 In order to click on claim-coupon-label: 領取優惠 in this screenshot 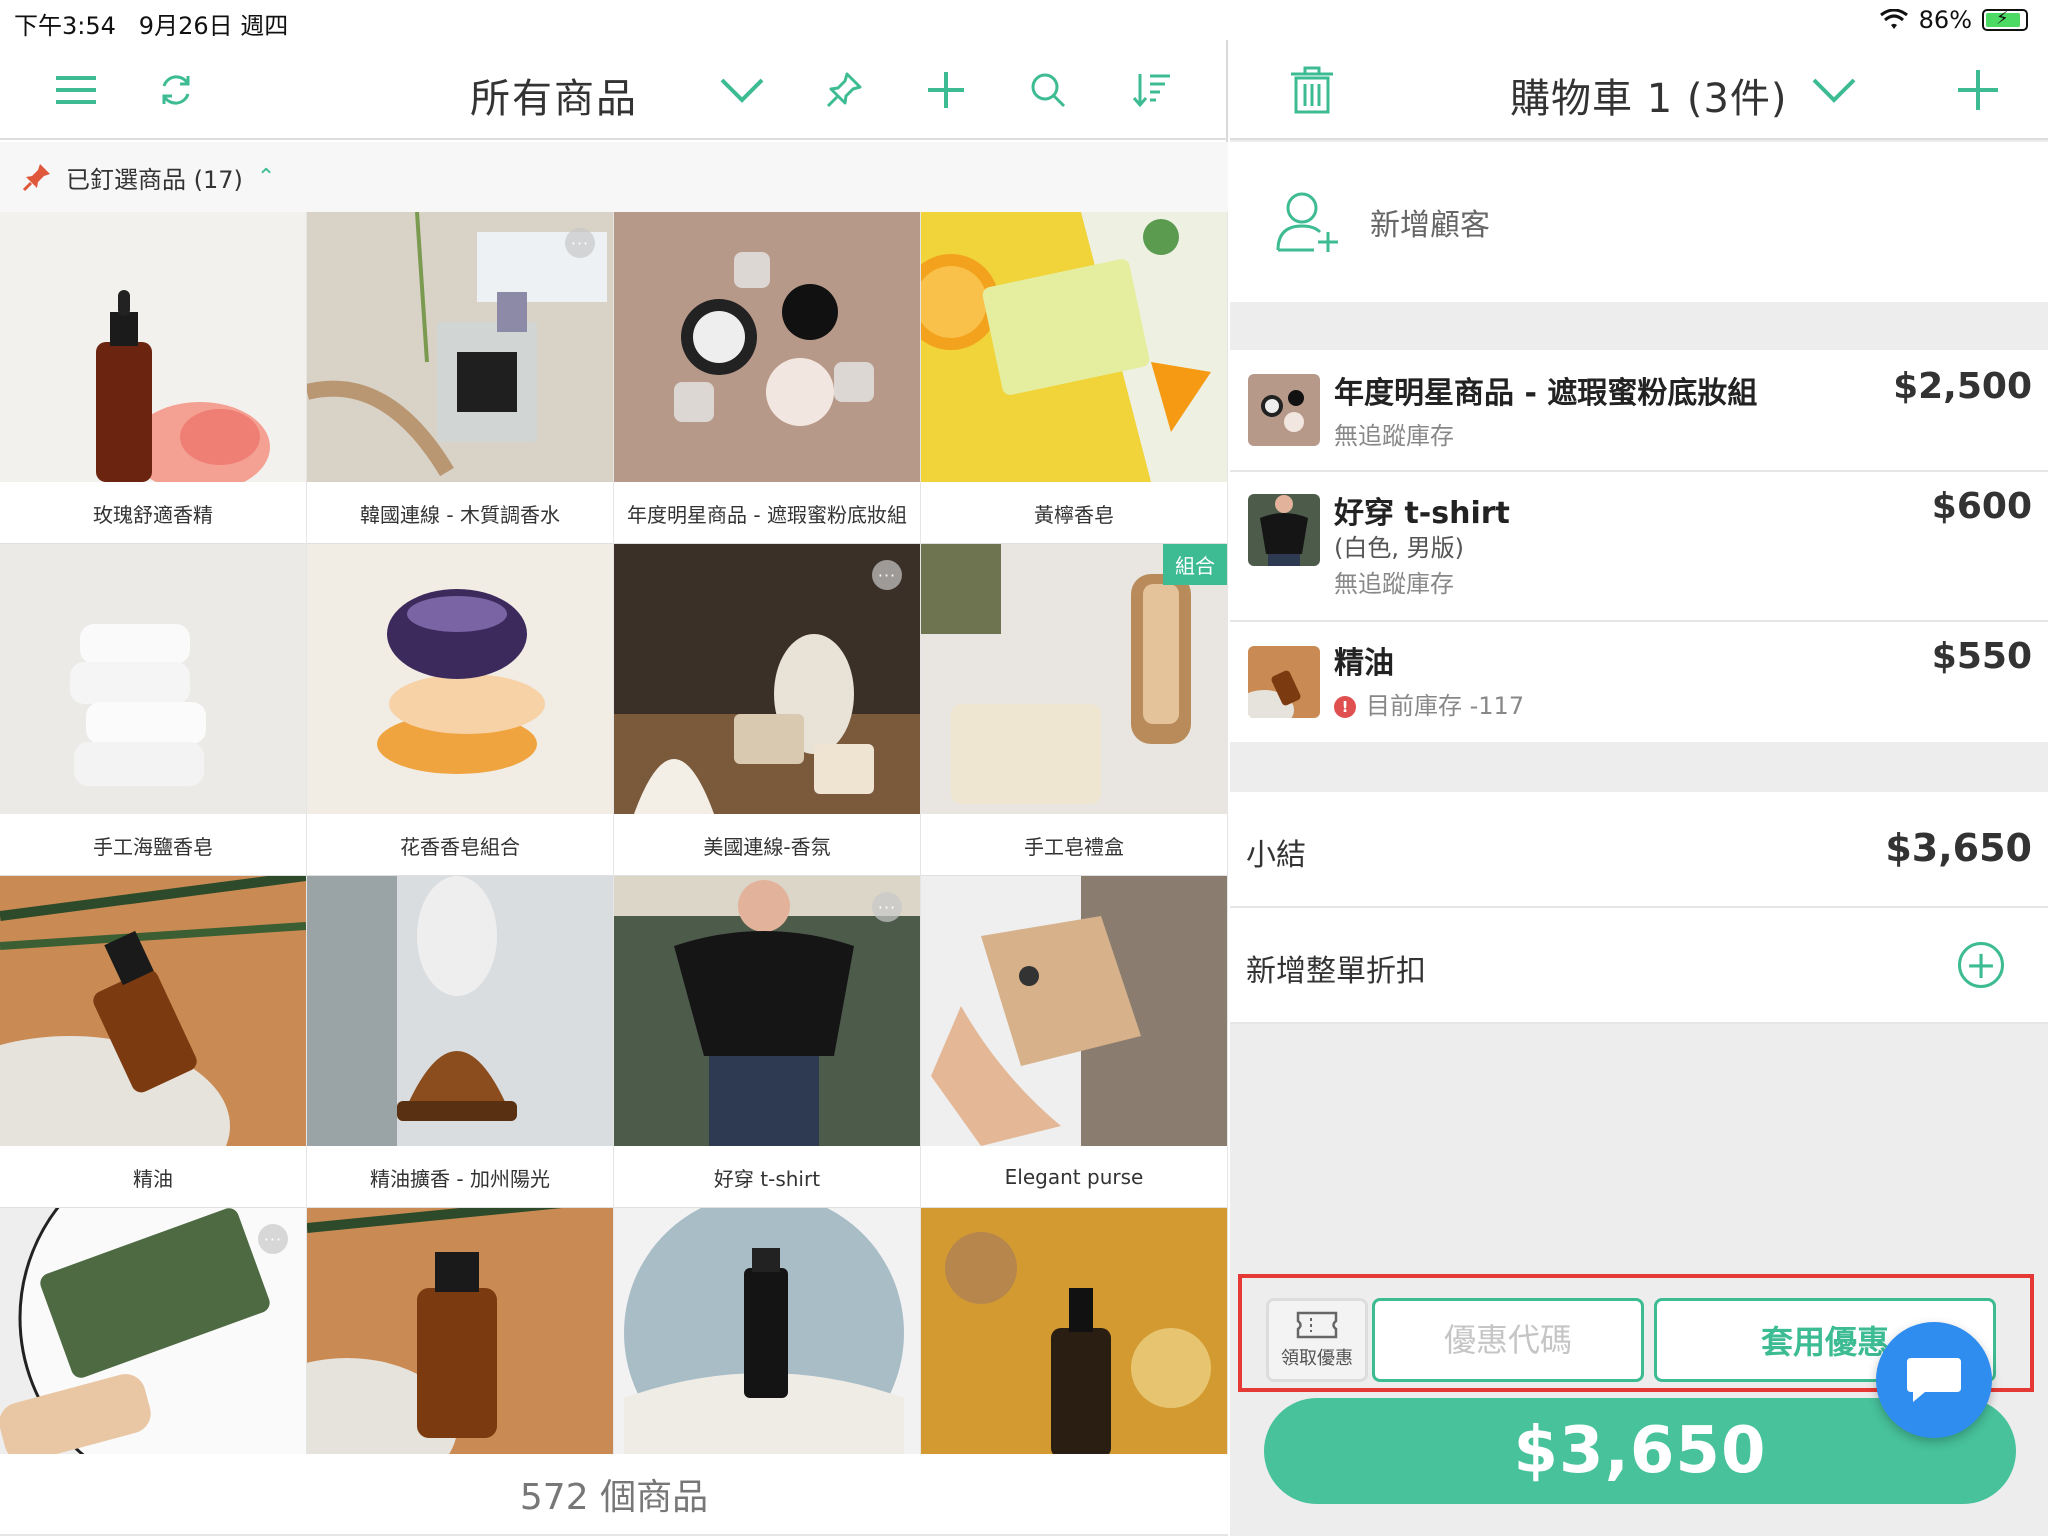, I will do `click(1317, 1358)`.